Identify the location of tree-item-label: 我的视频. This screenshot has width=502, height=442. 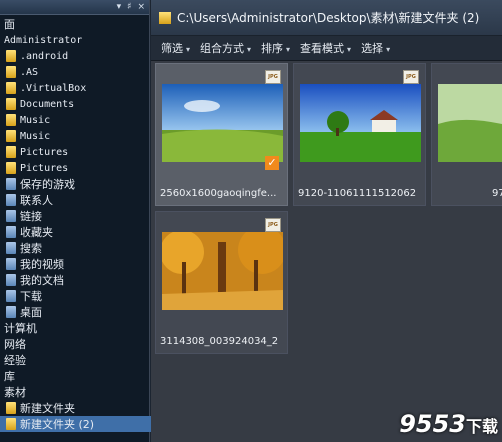
(42, 264).